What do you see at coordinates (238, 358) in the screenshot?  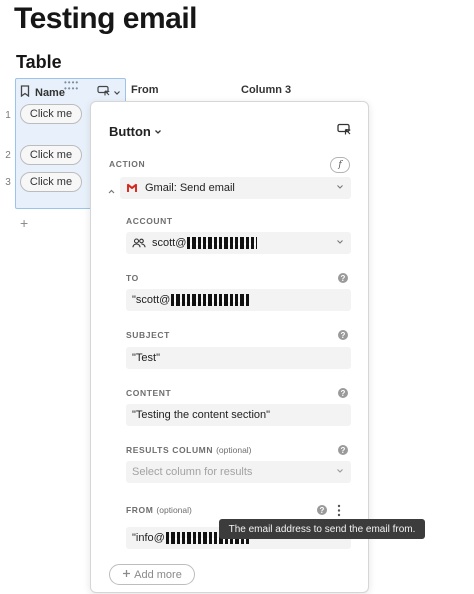 I see `subject-field: "Test"` at bounding box center [238, 358].